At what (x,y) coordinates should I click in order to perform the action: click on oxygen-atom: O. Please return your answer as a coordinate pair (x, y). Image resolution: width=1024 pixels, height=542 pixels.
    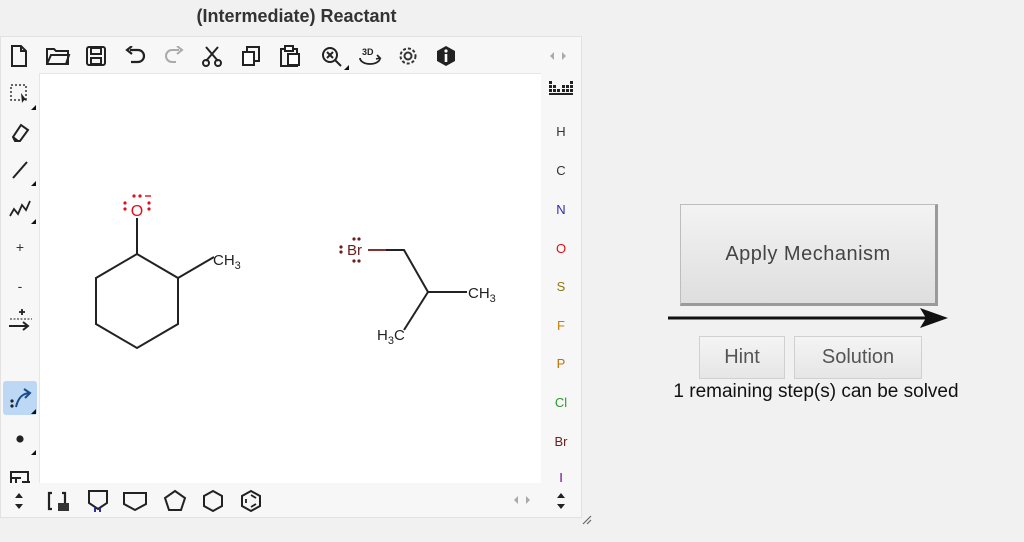
    Looking at the image, I should click on (137, 211).